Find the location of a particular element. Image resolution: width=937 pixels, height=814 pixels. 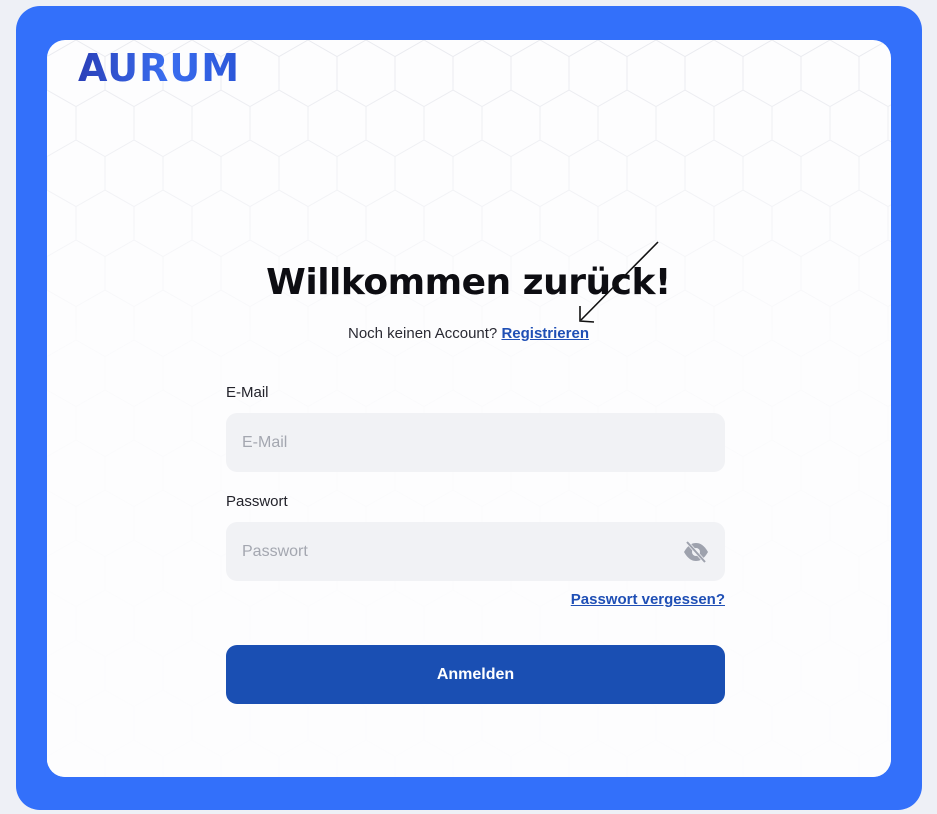

email-label: E-Mail is located at coordinates (247, 392).